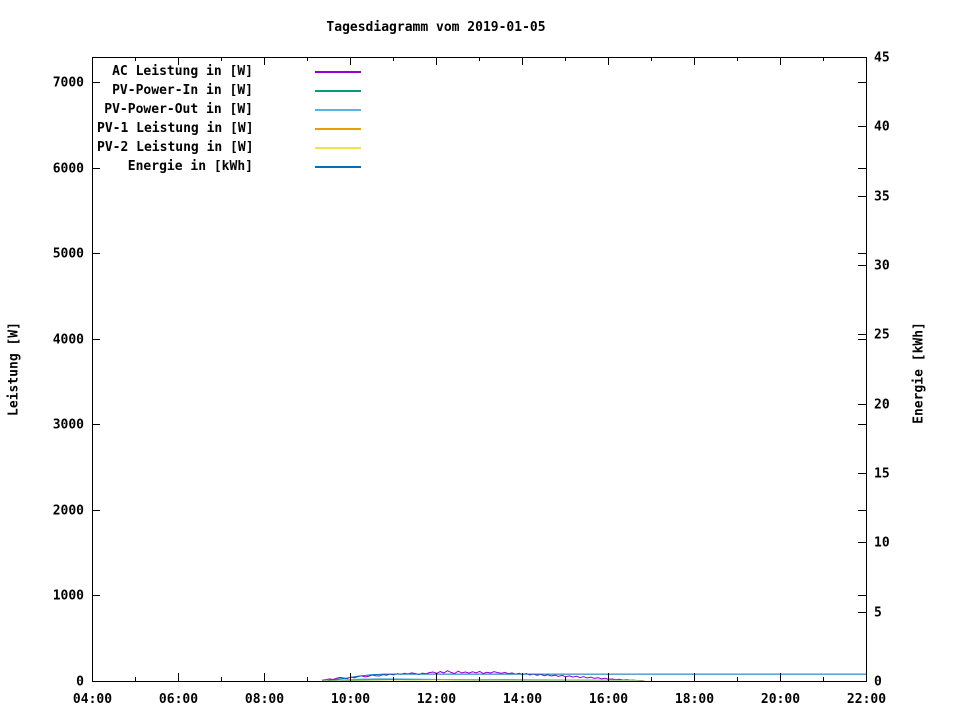  Describe the element at coordinates (780, 699) in the screenshot. I see `x-tick-label: 20:00` at that location.